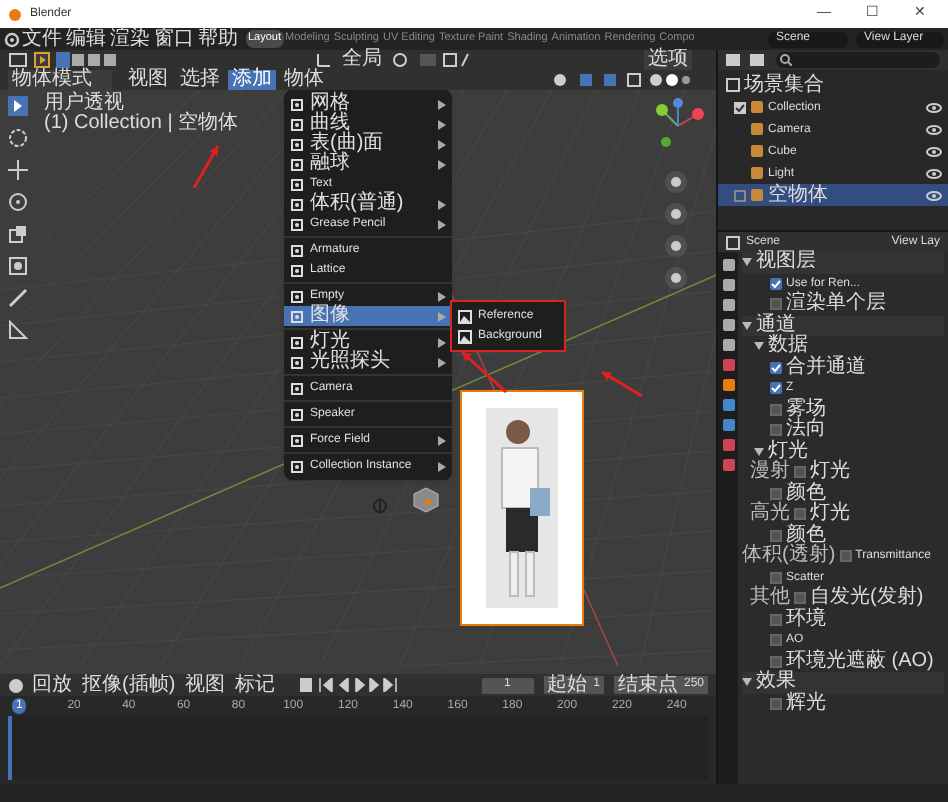 Image resolution: width=948 pixels, height=802 pixels. What do you see at coordinates (858, 60) in the screenshot?
I see `search-field` at bounding box center [858, 60].